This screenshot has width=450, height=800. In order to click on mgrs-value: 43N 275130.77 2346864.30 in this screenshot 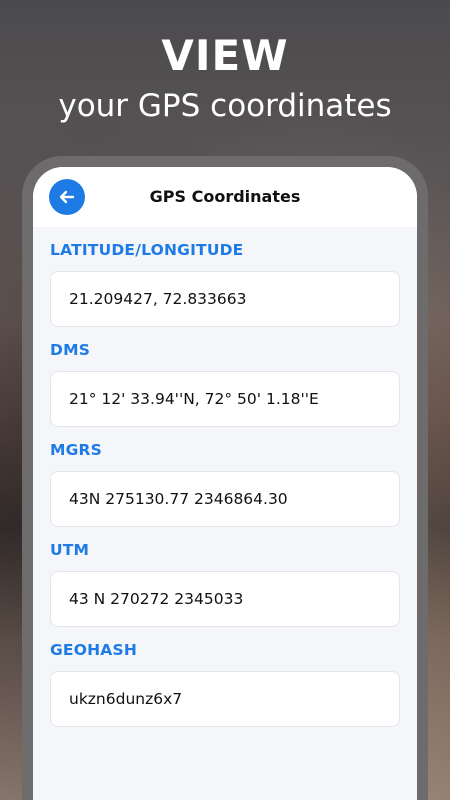, I will do `click(225, 499)`.